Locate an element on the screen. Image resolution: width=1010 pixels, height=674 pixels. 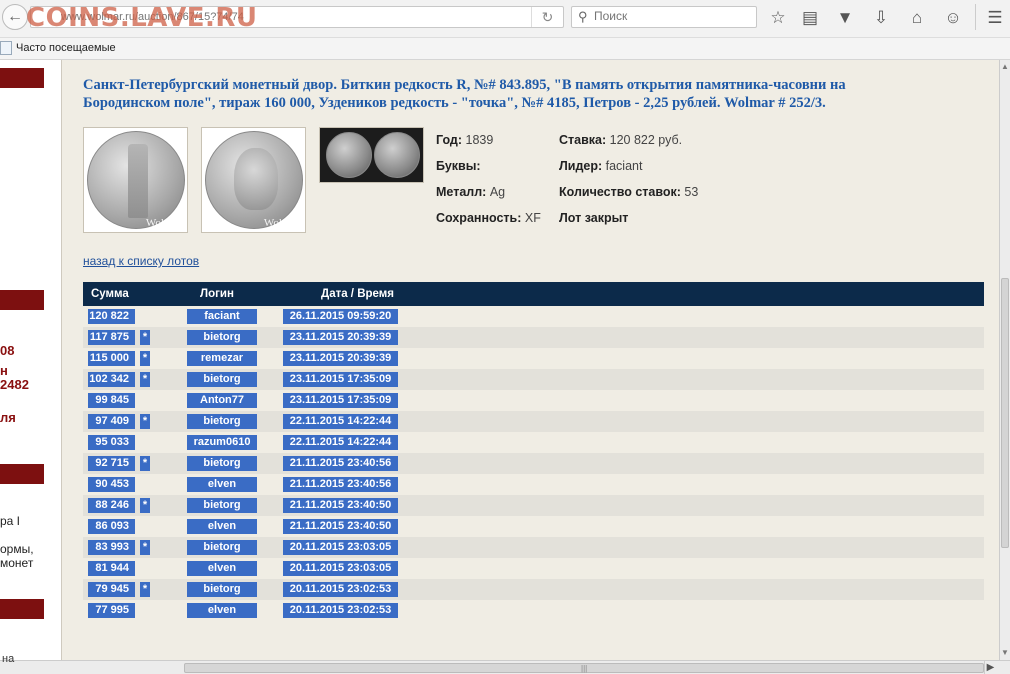
table-row: 117 875 * bietorg 23.11.2015 20:39:39 is located at coordinates (533, 337).